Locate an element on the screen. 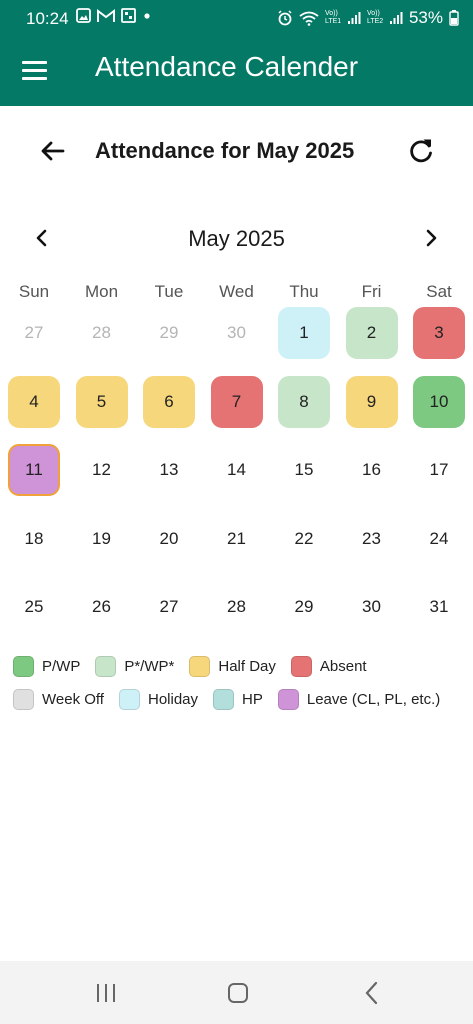  attendance-header: Attendance for May 2025 is located at coordinates (236, 151).